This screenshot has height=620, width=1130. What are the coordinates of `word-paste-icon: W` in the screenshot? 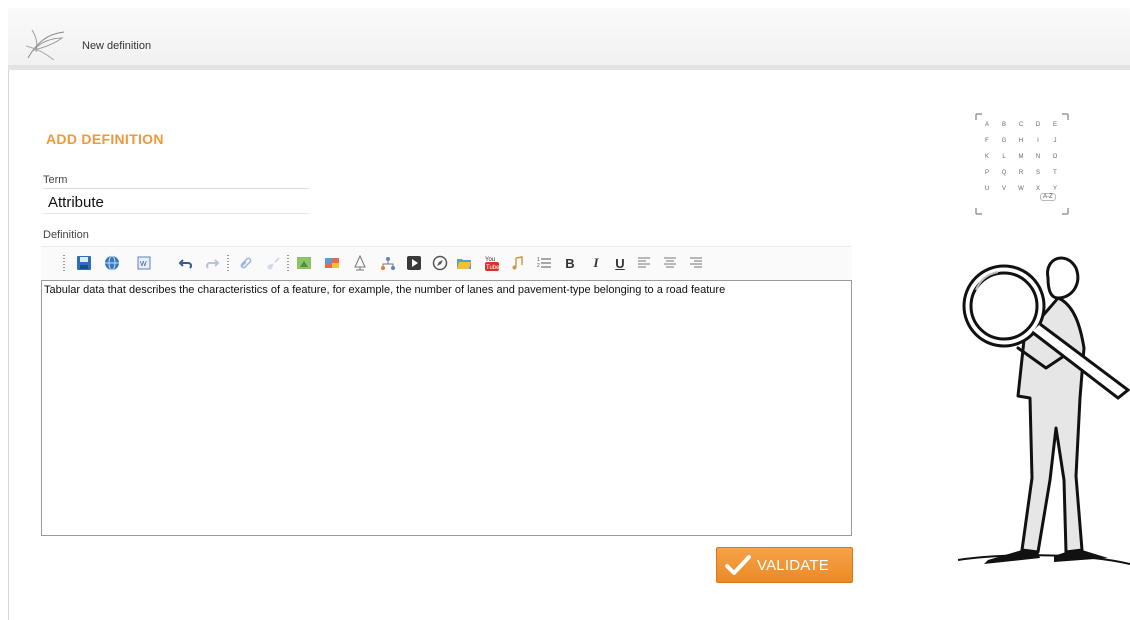 It's located at (144, 263).